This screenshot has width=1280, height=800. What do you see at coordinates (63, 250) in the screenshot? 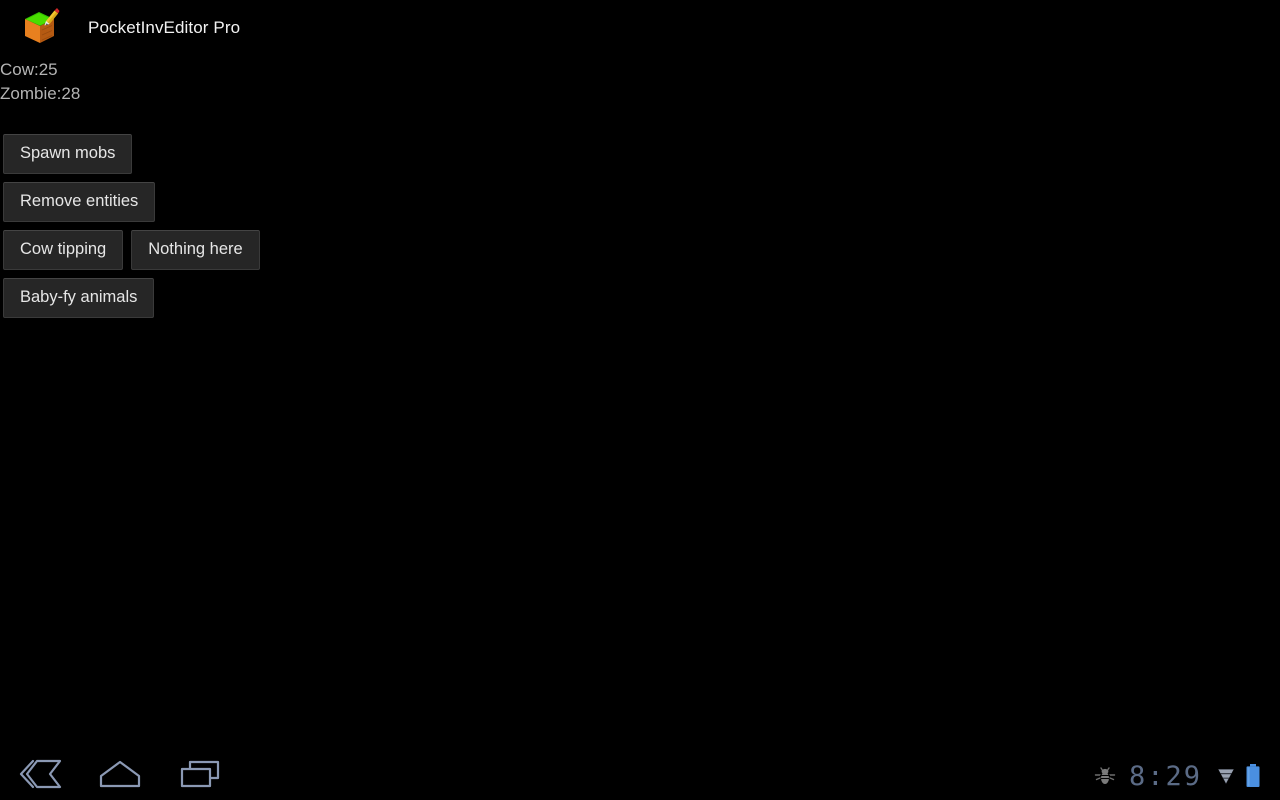
I see `cow-tipping-button: Cow tipping` at bounding box center [63, 250].